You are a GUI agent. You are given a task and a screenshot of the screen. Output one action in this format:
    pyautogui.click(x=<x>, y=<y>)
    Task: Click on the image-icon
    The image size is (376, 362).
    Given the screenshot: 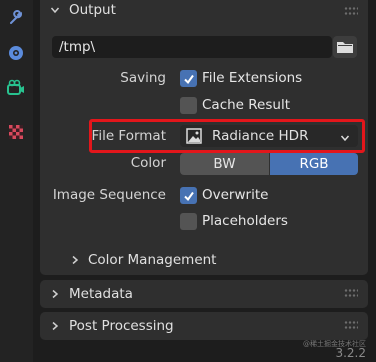 What is the action you would take?
    pyautogui.click(x=195, y=136)
    